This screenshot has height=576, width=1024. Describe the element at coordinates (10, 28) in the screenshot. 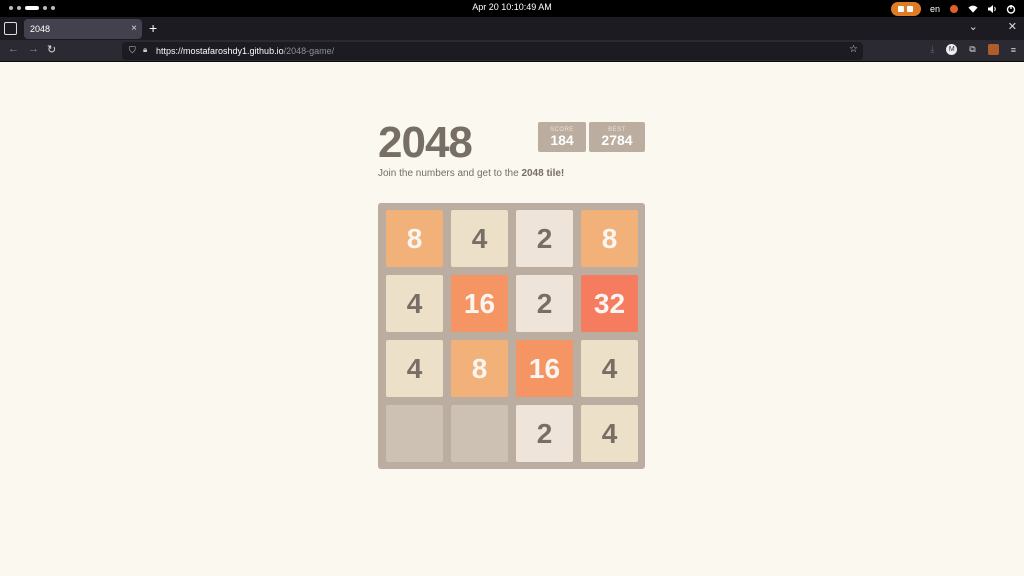

I see `tab-overview-button` at that location.